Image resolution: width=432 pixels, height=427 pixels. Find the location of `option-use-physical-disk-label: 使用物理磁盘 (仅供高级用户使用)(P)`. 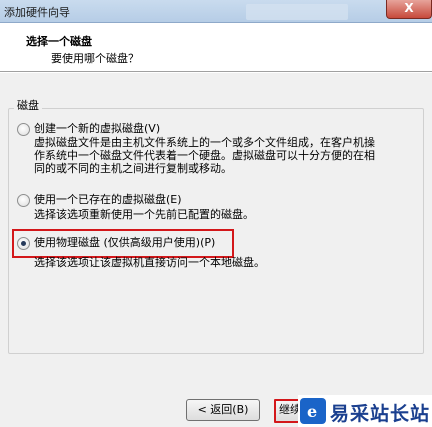

option-use-physical-disk-label: 使用物理磁盘 (仅供高级用户使用)(P) is located at coordinates (124, 242).